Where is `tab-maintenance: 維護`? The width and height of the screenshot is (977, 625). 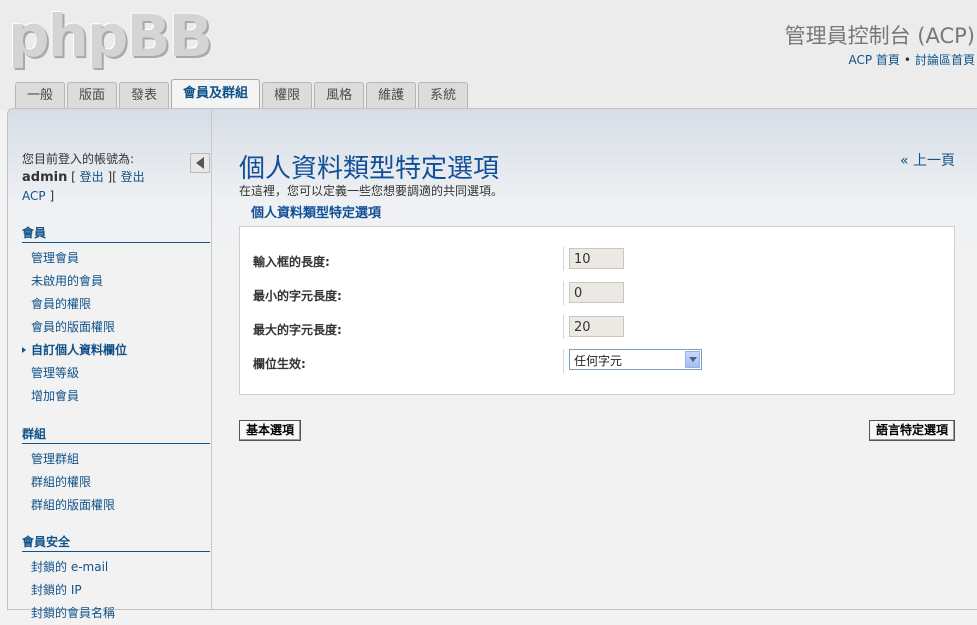 tab-maintenance: 維護 is located at coordinates (391, 95).